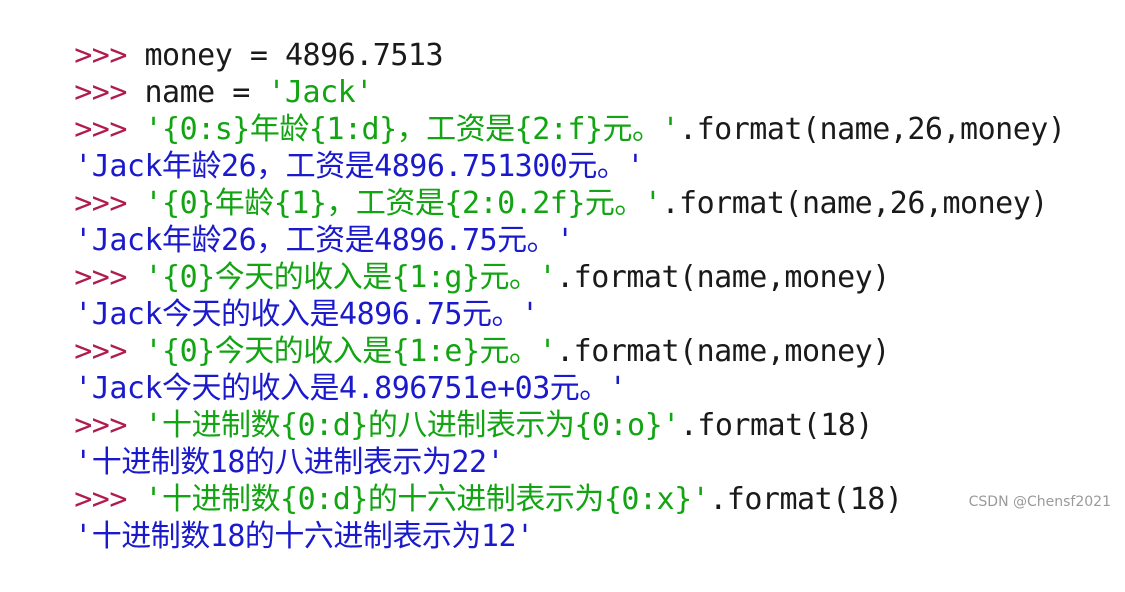  I want to click on input-string-literal: 'Jack', so click(320, 92).